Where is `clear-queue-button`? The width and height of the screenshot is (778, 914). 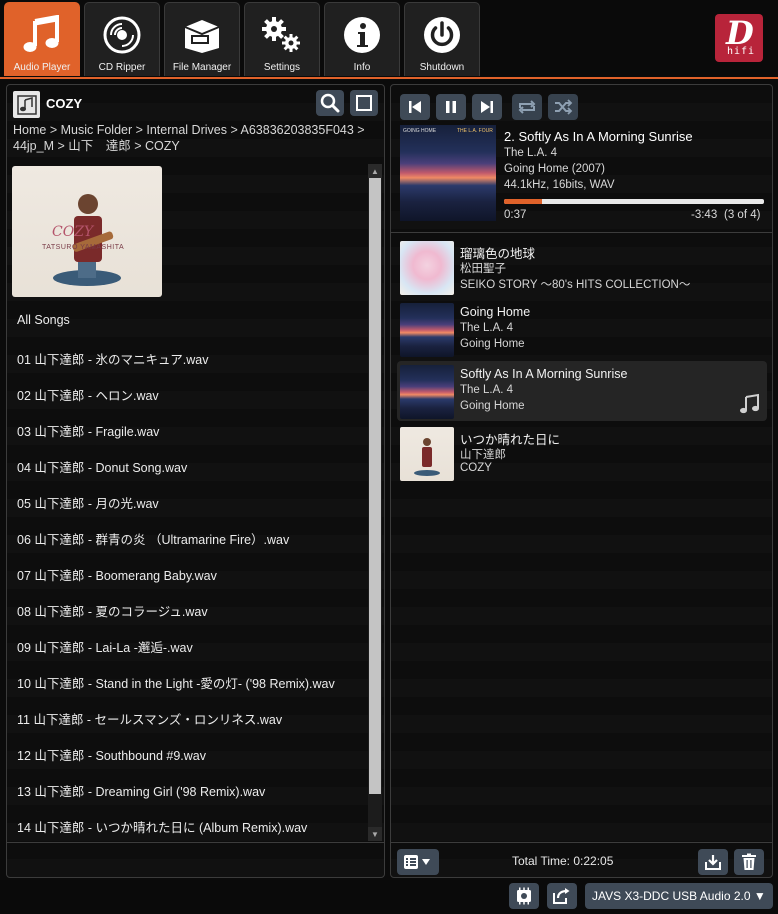 clear-queue-button is located at coordinates (749, 862).